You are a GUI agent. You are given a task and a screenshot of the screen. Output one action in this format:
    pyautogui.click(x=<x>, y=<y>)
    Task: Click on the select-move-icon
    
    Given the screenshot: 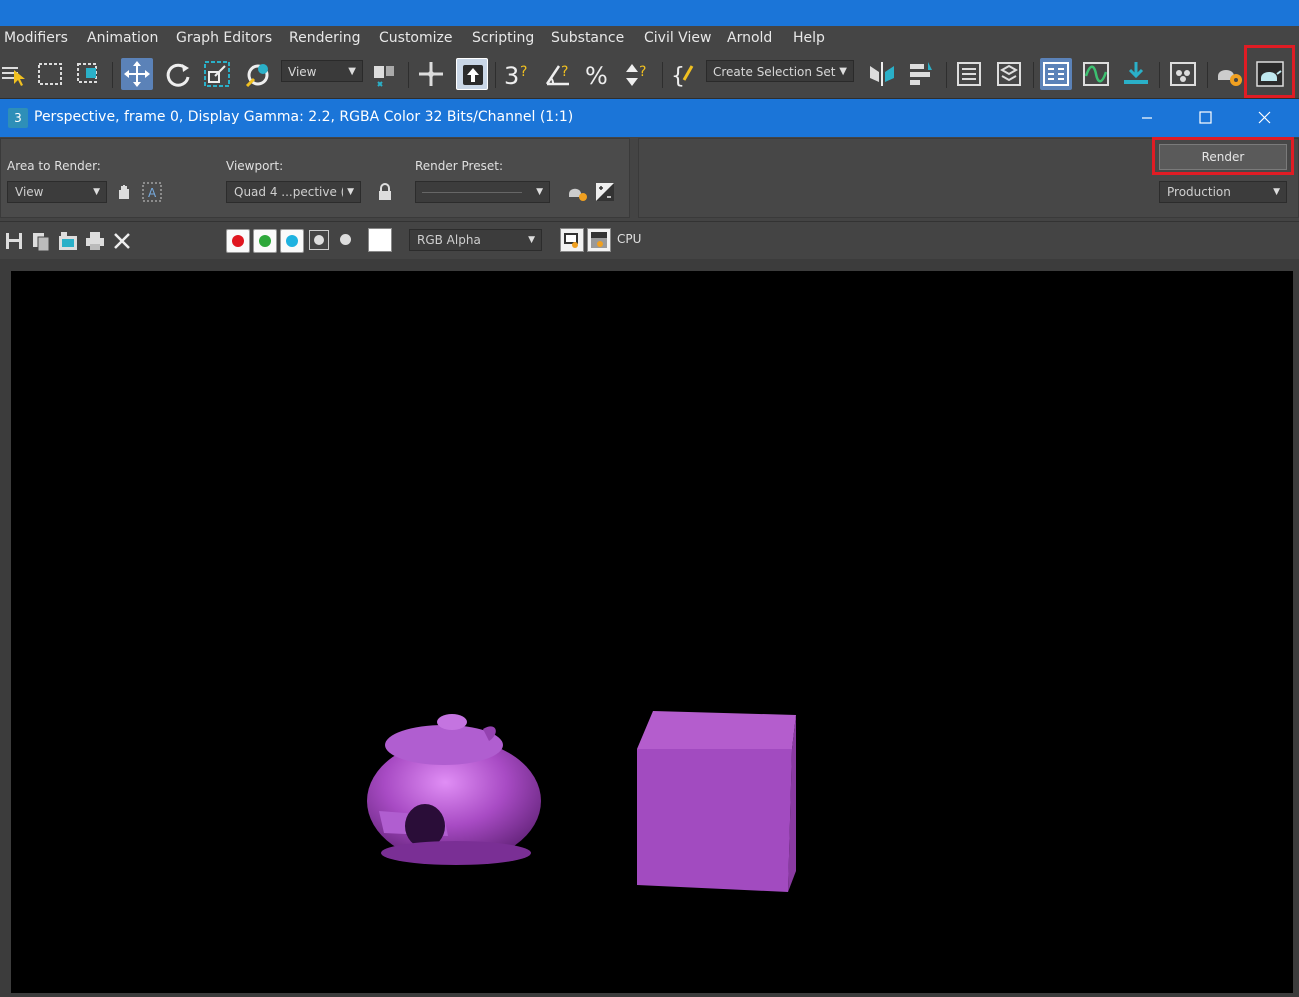 What is the action you would take?
    pyautogui.click(x=137, y=74)
    